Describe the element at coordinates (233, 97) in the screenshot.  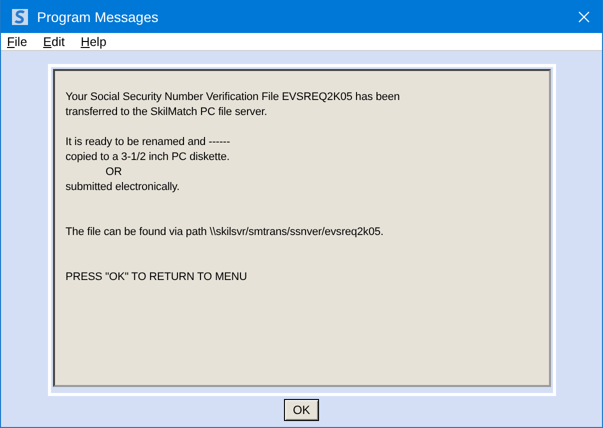
I see `message-line: Your Social Security Number Verification File EVSREQ2K05 has been` at that location.